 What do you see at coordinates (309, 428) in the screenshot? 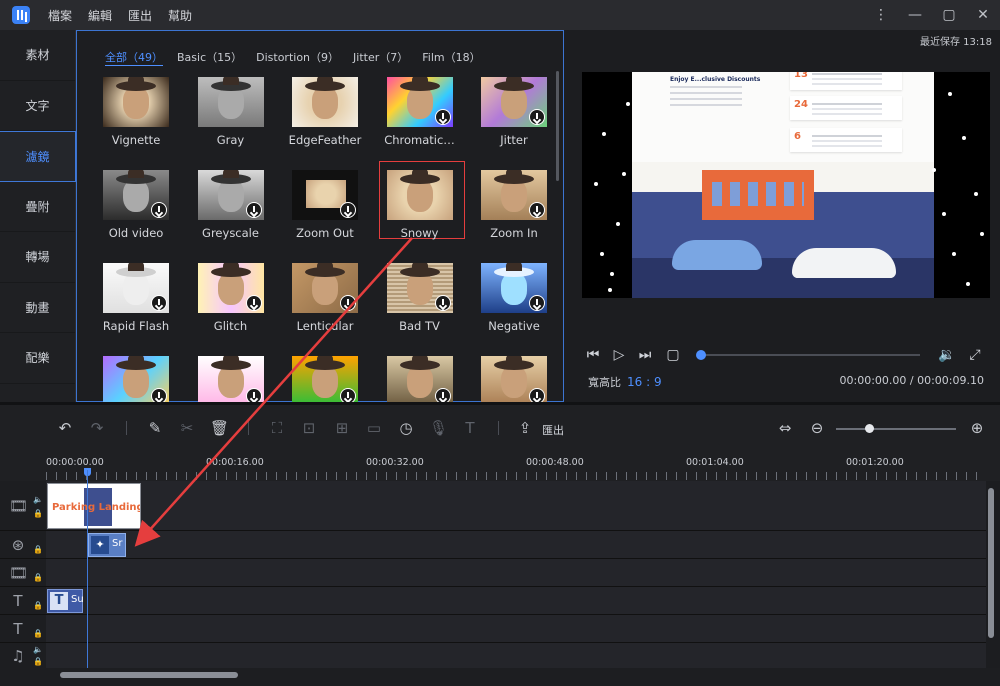
I see `zoom-crop-icon: ⊡` at bounding box center [309, 428].